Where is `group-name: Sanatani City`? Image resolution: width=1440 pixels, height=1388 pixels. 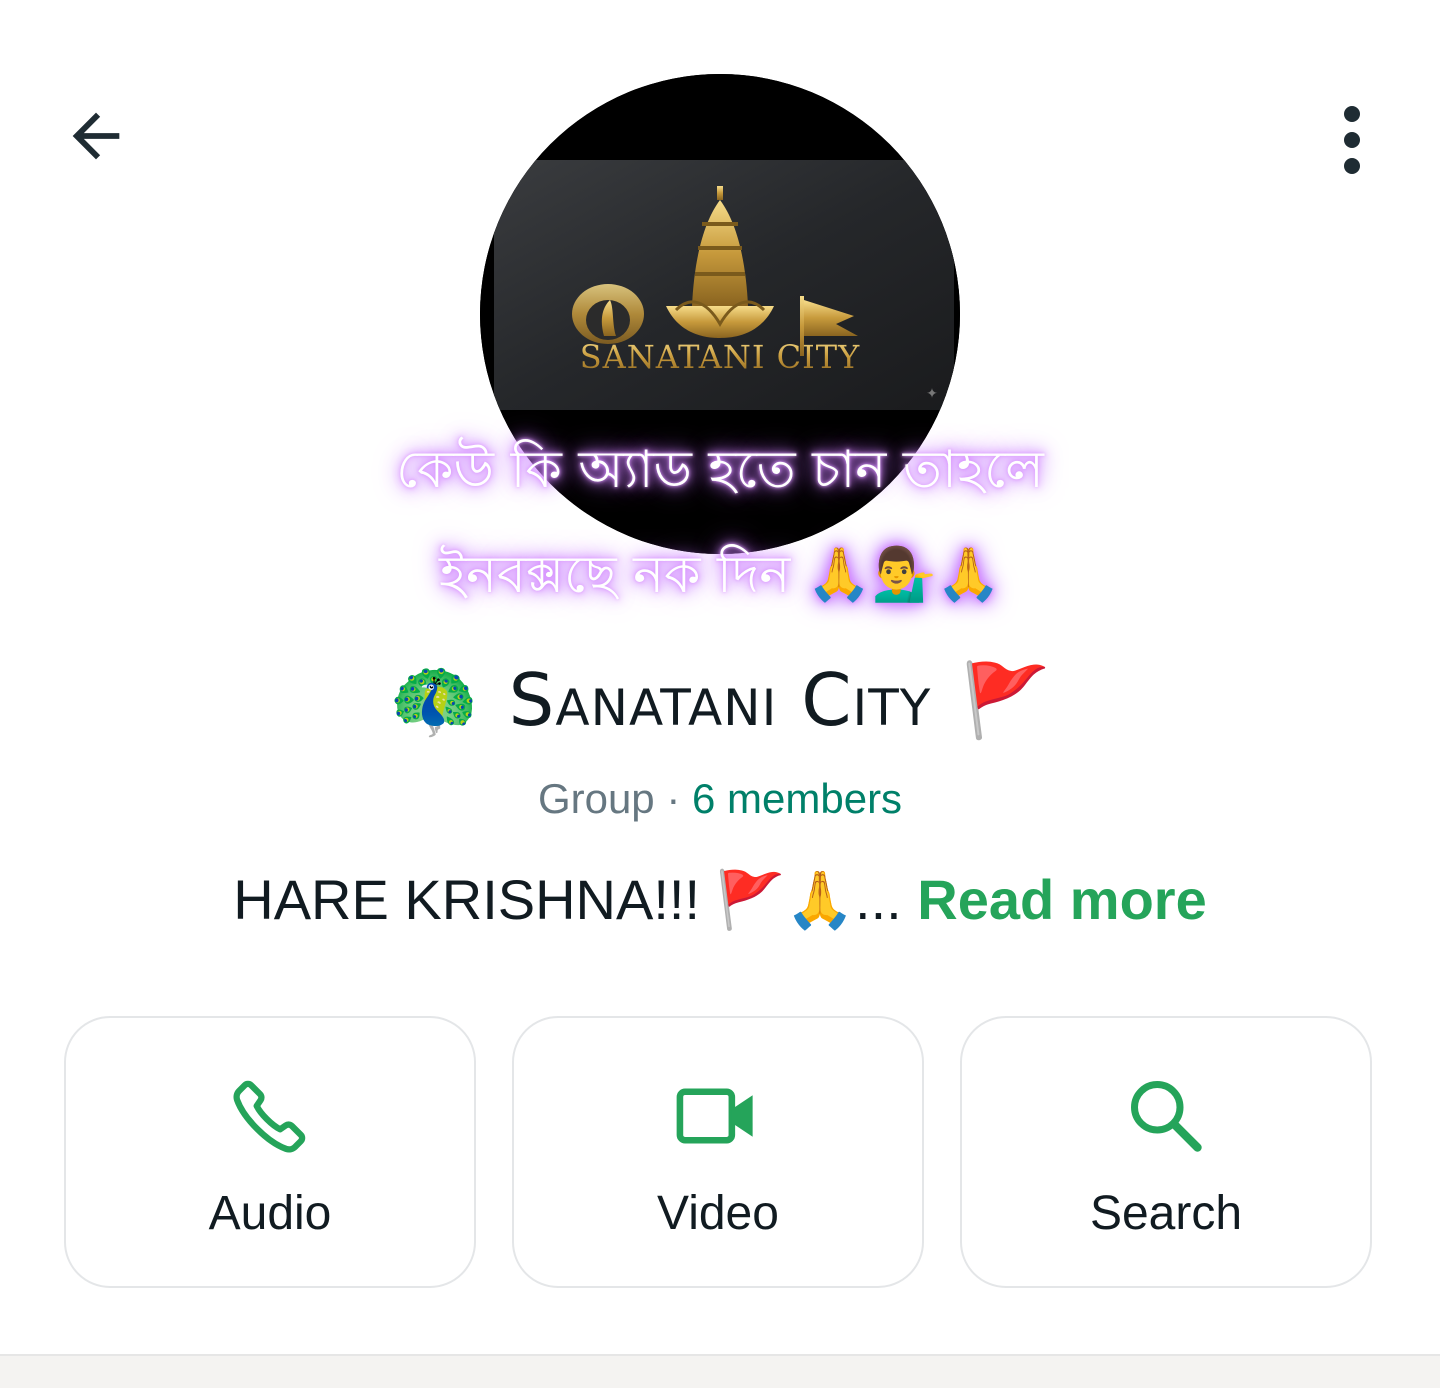
group-name: Sanatani City is located at coordinates (720, 700).